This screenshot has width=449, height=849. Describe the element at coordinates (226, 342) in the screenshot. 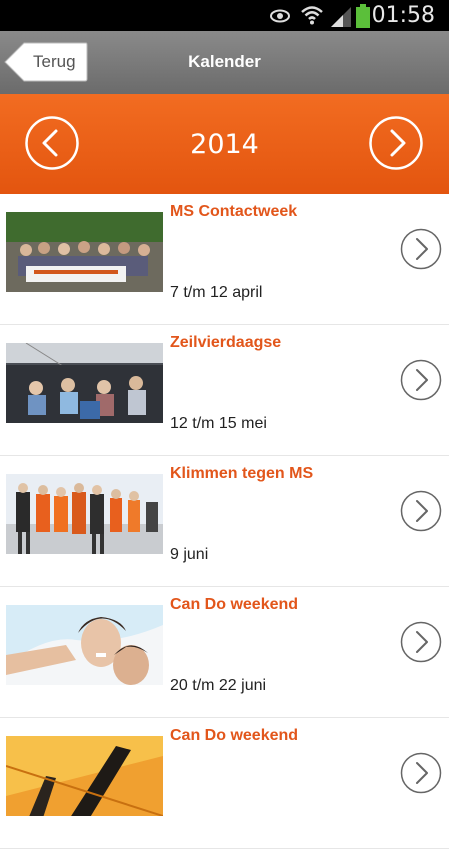

I see `event-title: Zeilvierdaagse` at that location.